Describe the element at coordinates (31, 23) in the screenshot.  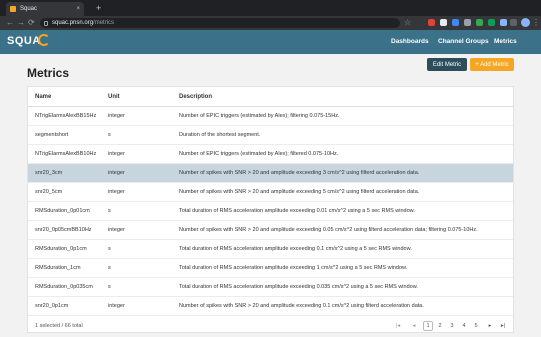
I see `reload-icon: ⟳` at that location.